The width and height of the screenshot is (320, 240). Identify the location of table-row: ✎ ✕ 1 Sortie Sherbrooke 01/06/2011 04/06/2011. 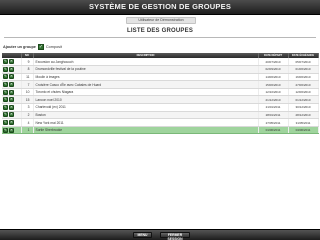
(160, 130).